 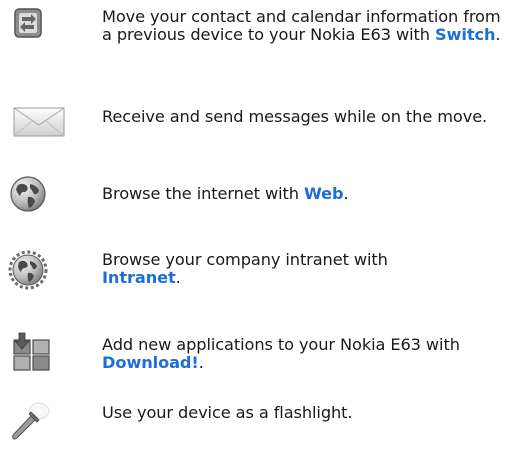 I want to click on feature-text: Browse the internet with Web., so click(x=304, y=194).